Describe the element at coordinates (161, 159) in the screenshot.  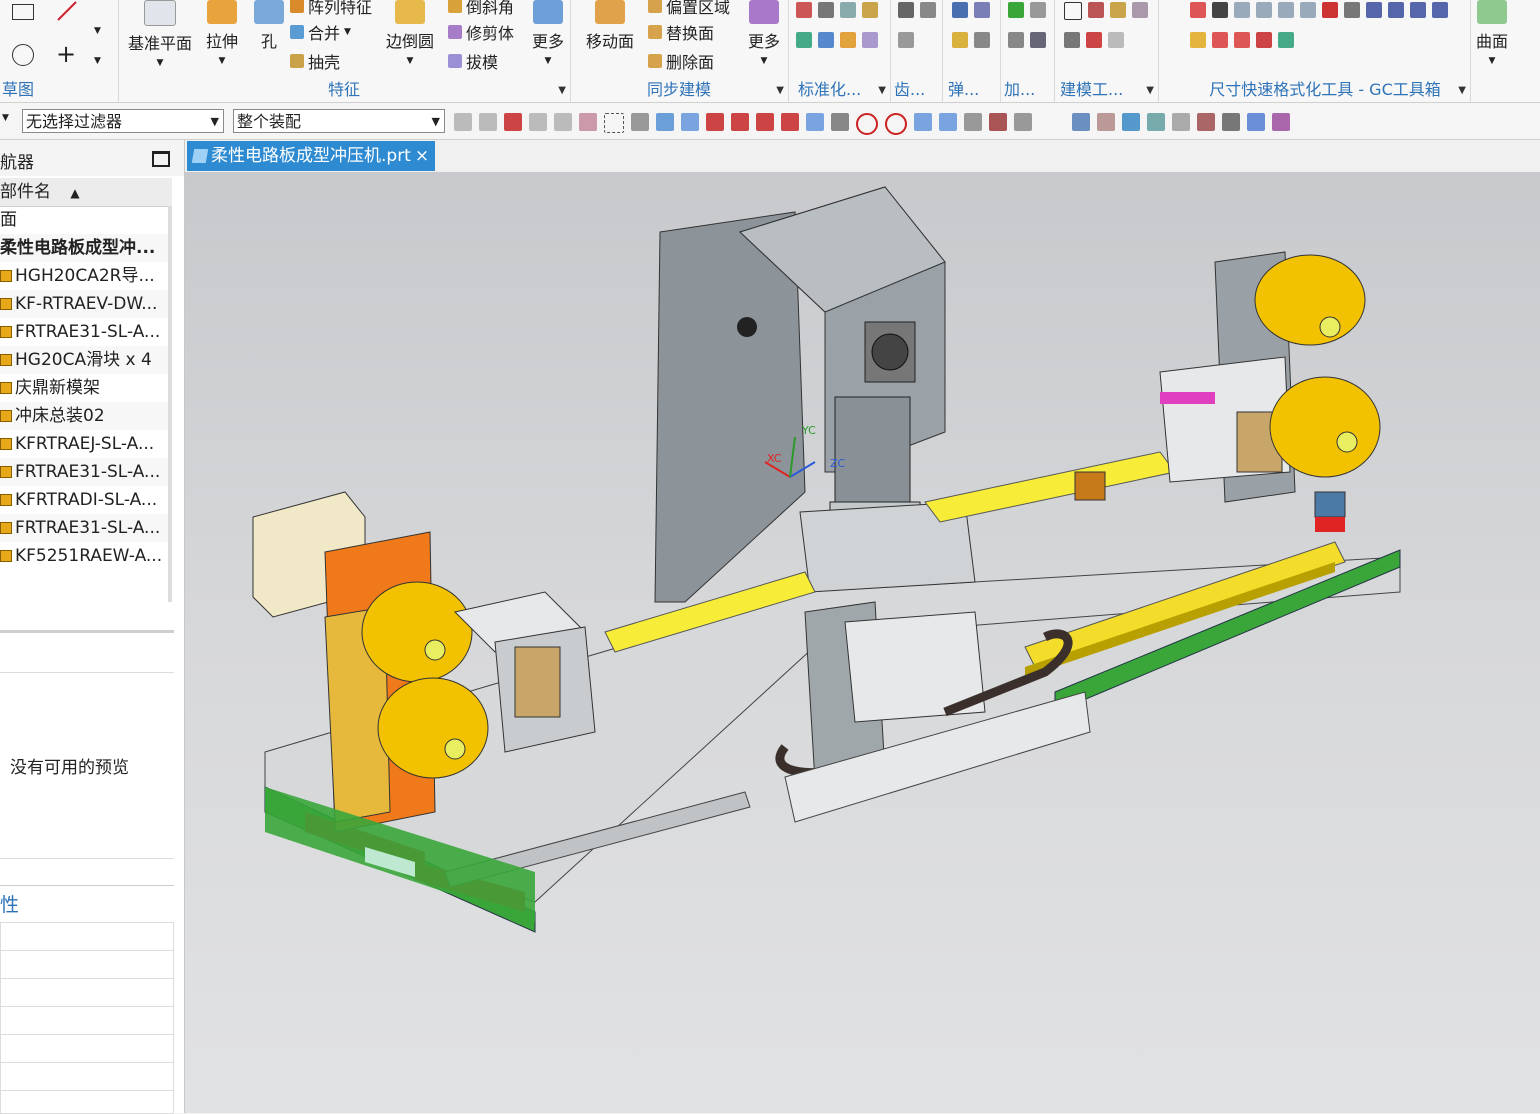
I see `maximize-icon` at that location.